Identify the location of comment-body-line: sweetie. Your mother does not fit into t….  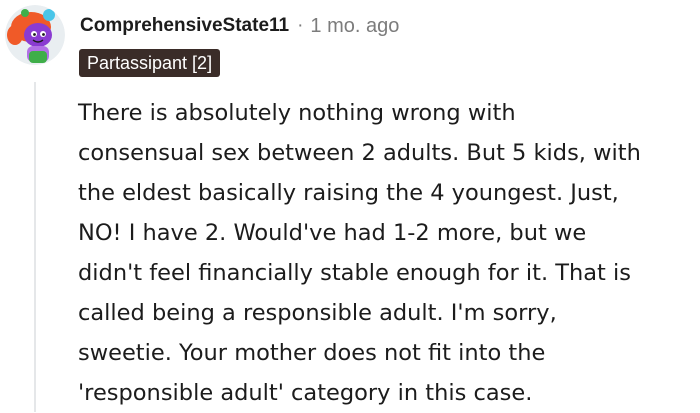
(312, 353).